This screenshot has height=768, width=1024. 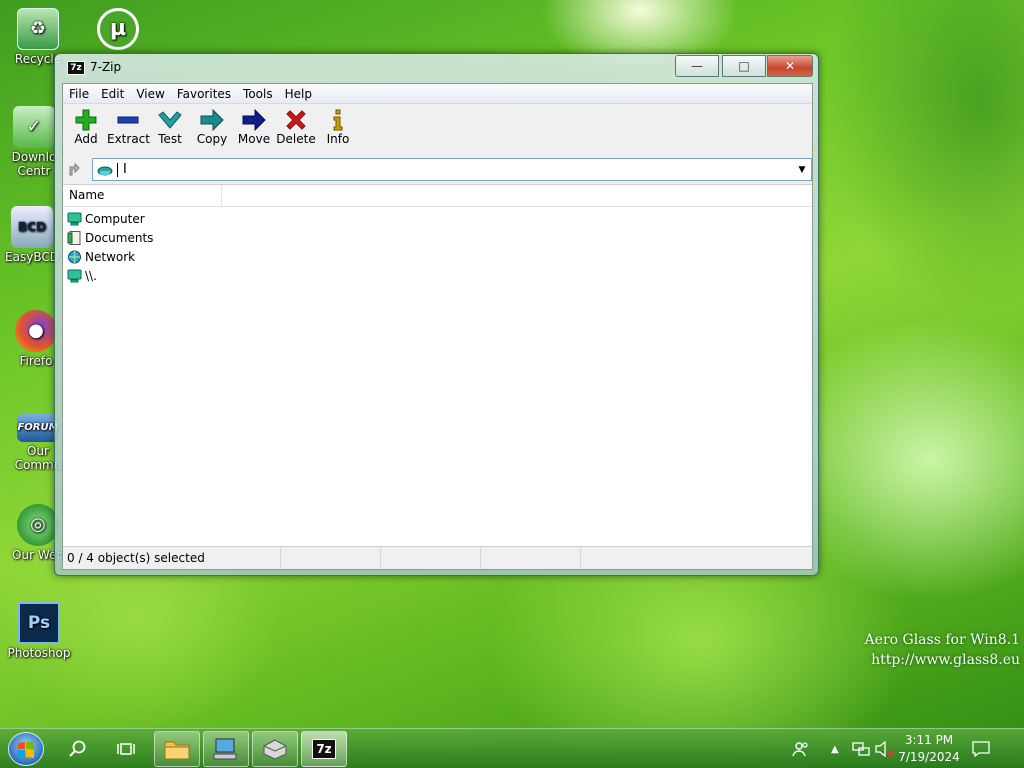 I want to click on test-button: Test, so click(x=170, y=127).